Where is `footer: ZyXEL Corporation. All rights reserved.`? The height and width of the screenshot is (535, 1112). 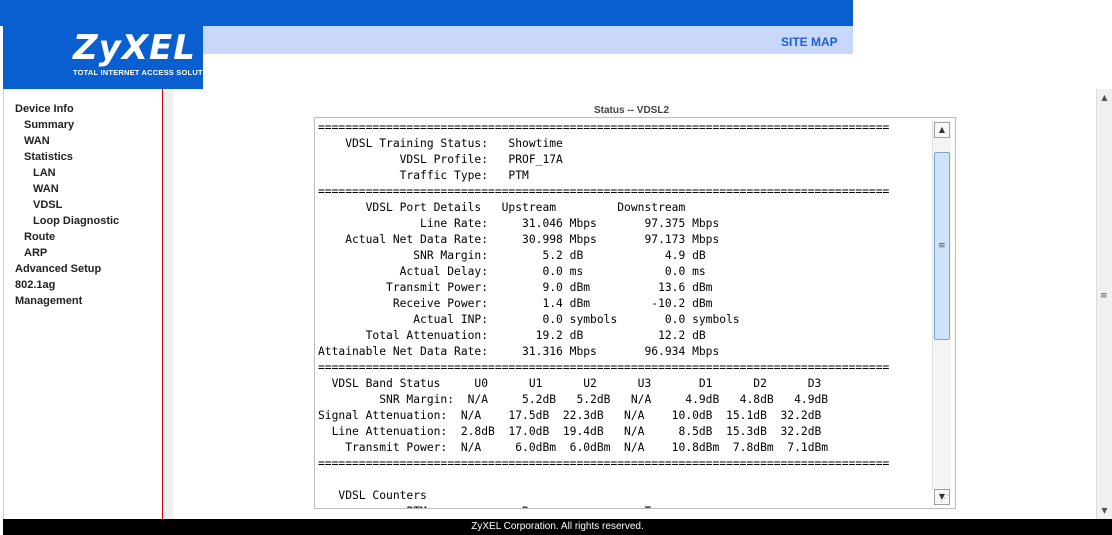
footer: ZyXEL Corporation. All rights reserved. is located at coordinates (557, 527).